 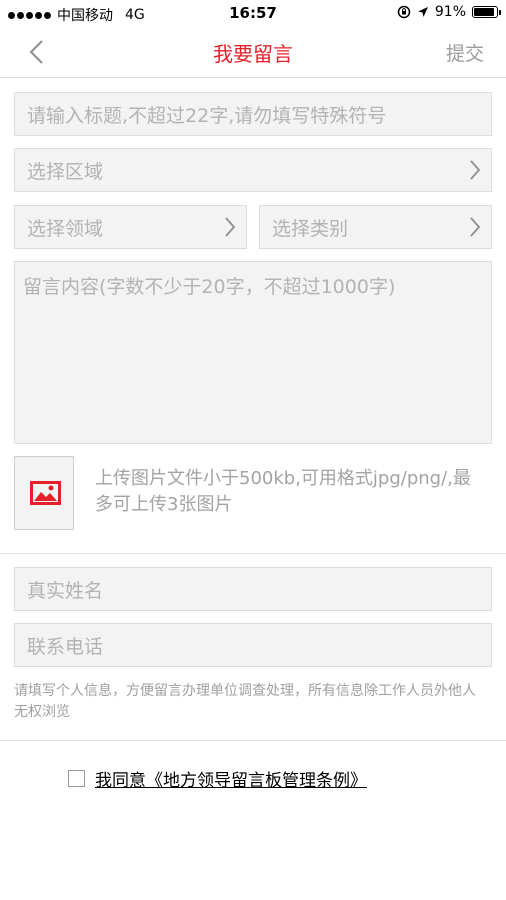 I want to click on battery-icon, so click(x=486, y=12).